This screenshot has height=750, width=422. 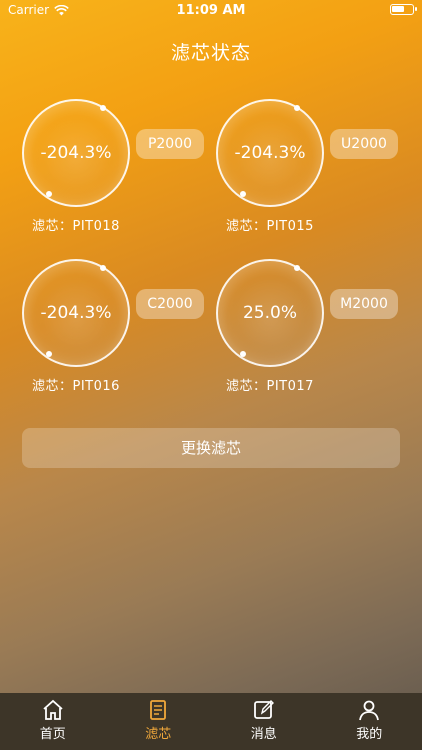 What do you see at coordinates (158, 734) in the screenshot?
I see `tab-label: 滤芯` at bounding box center [158, 734].